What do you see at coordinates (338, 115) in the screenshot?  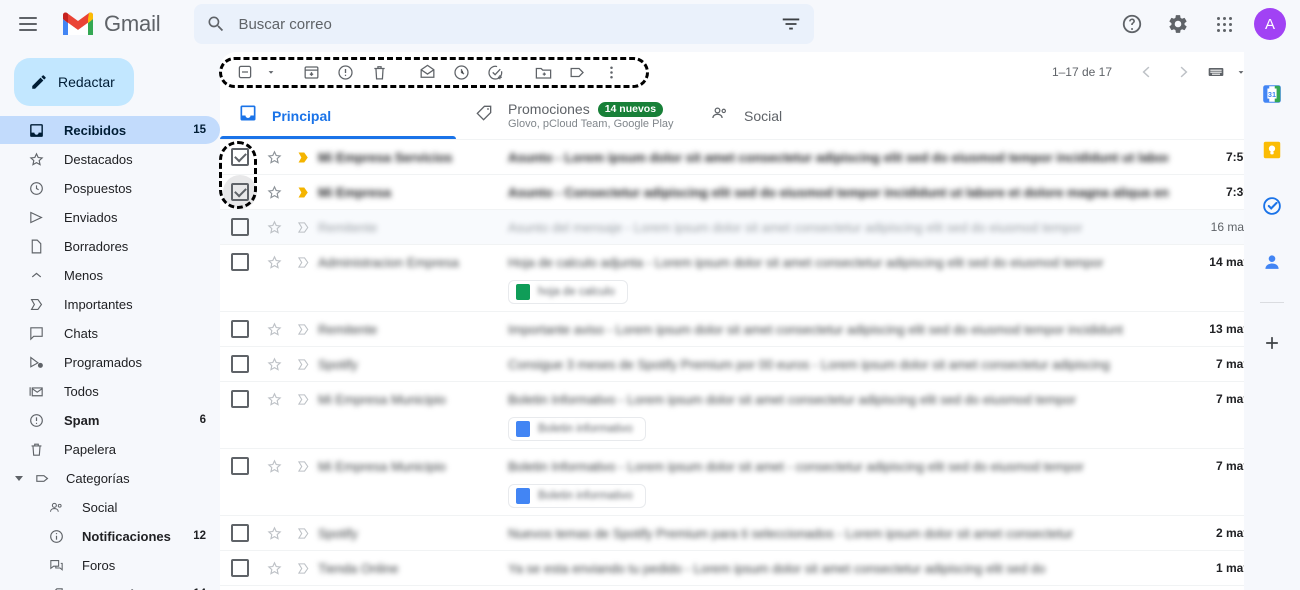 I see `tab-principal: Principal` at bounding box center [338, 115].